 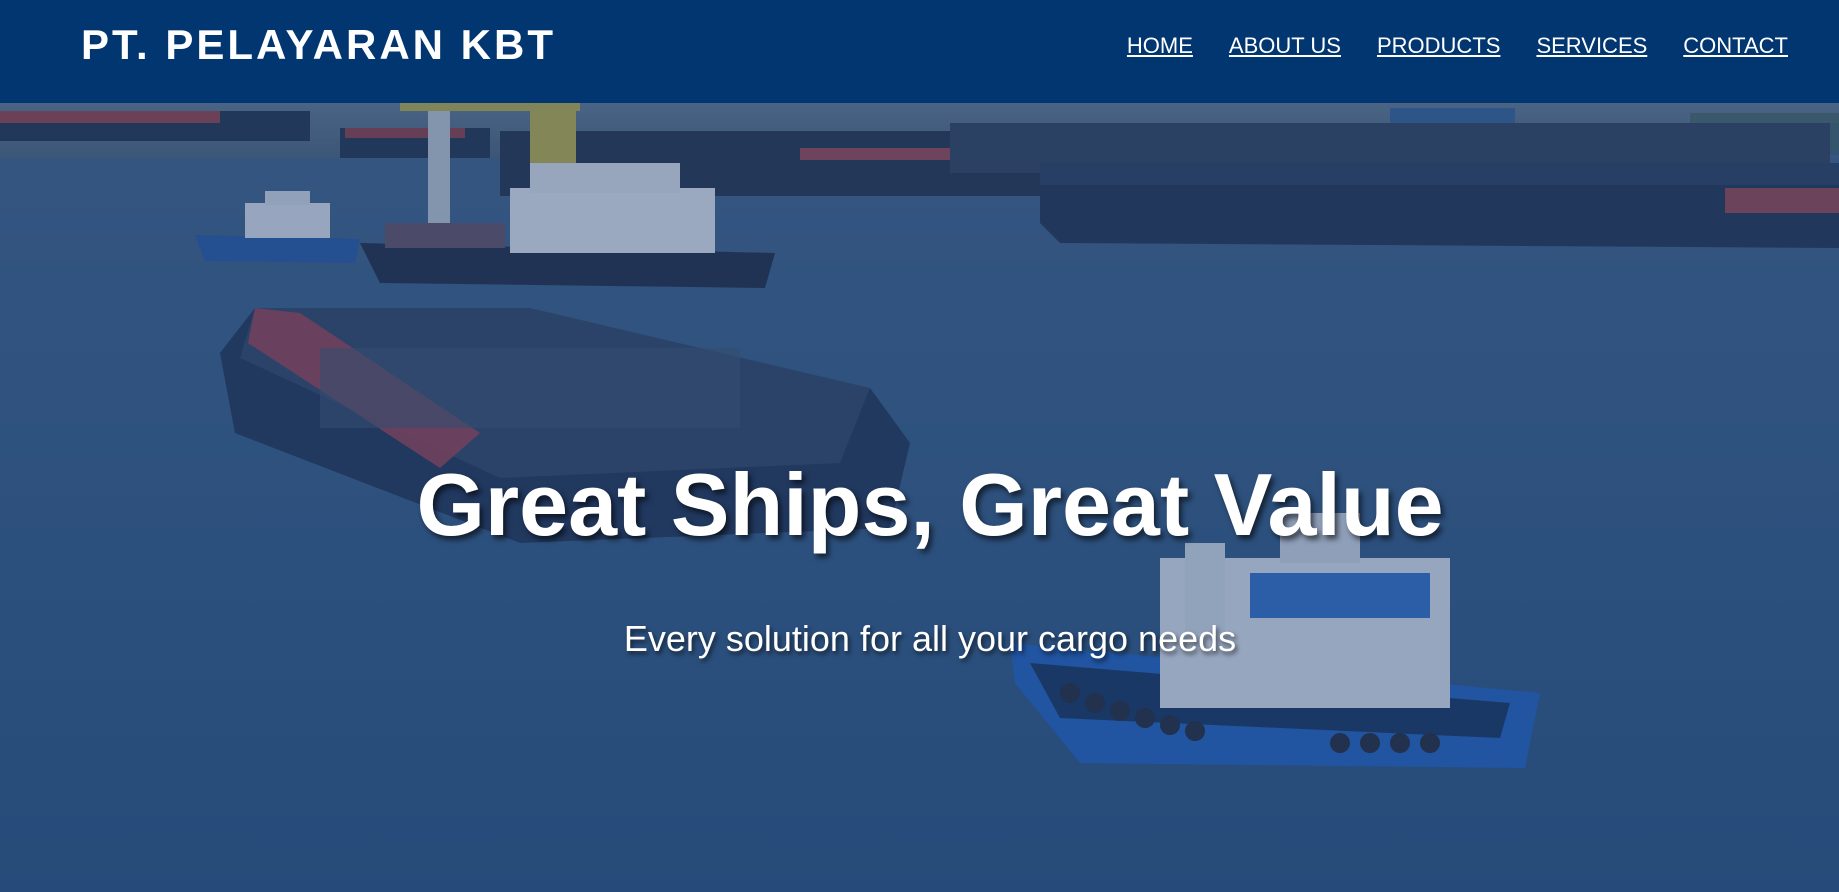 What do you see at coordinates (1285, 46) in the screenshot?
I see `nav-about-link: ABOUT US` at bounding box center [1285, 46].